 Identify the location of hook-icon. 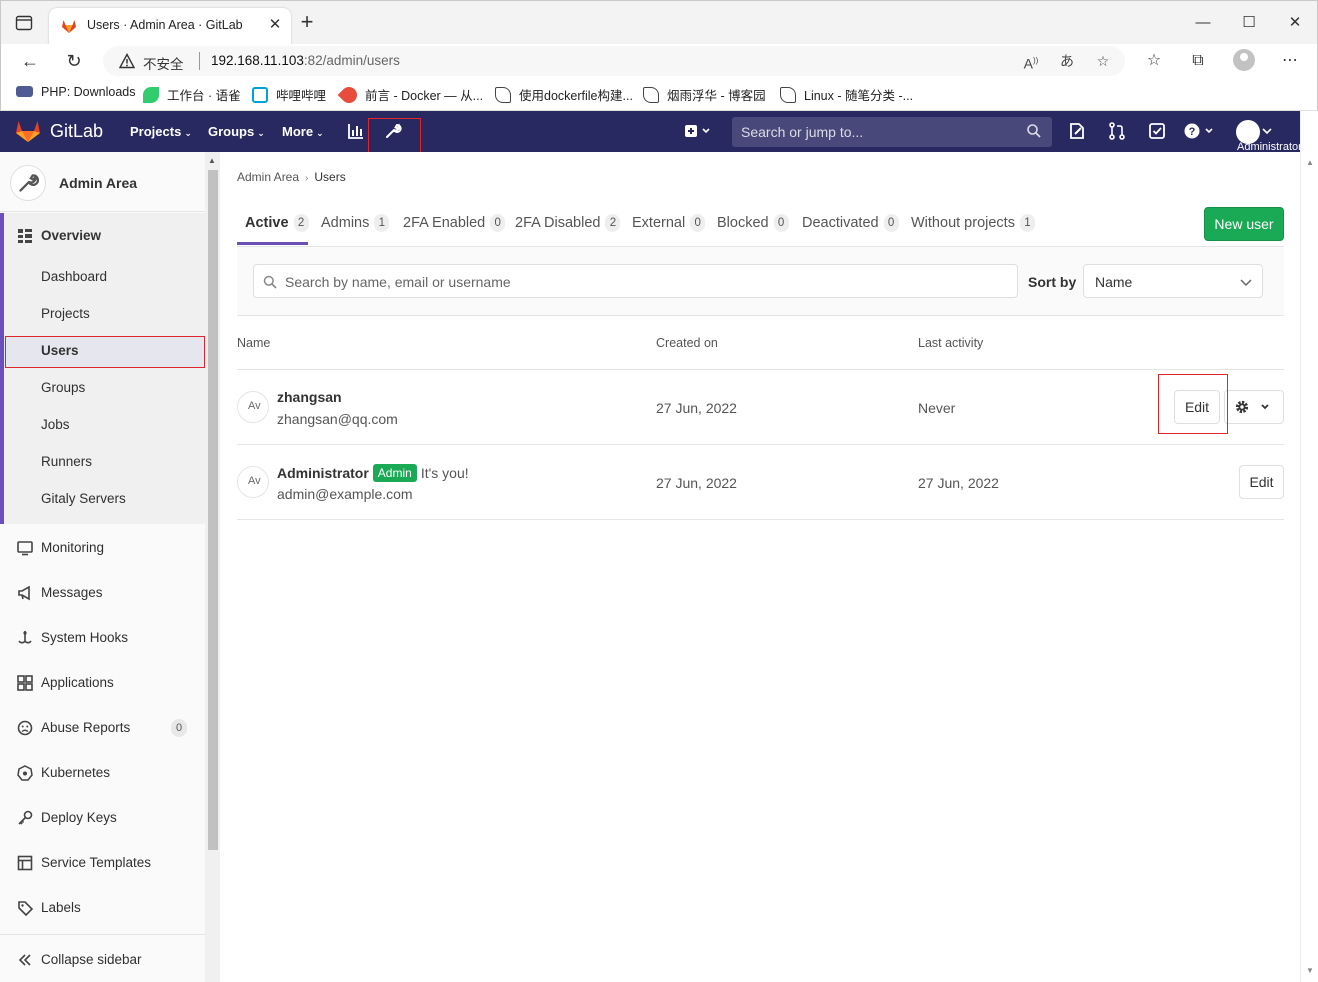
(25, 637).